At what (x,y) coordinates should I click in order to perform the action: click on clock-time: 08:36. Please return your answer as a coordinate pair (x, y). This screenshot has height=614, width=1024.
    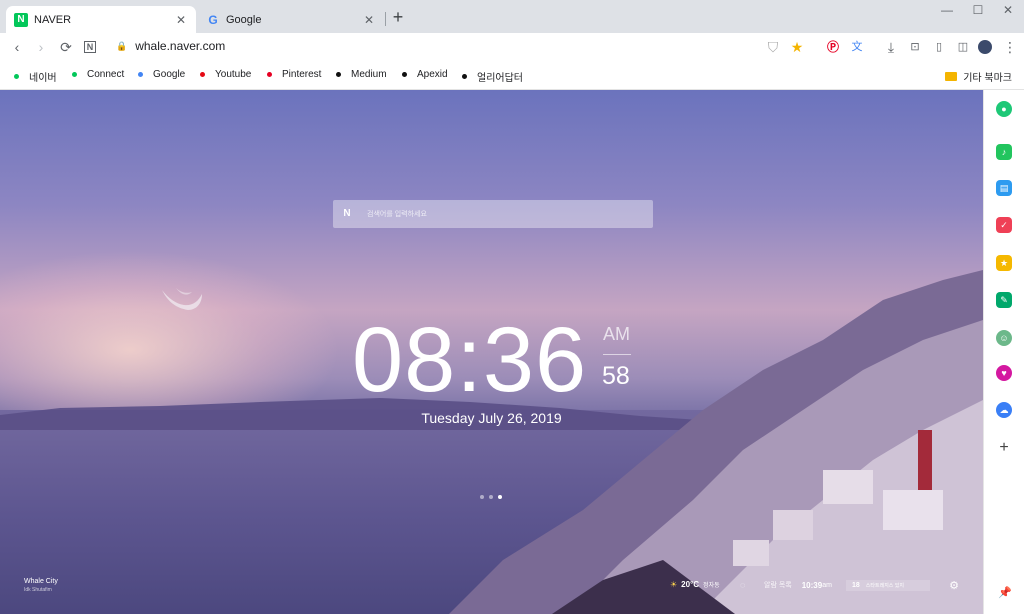
    Looking at the image, I should click on (470, 360).